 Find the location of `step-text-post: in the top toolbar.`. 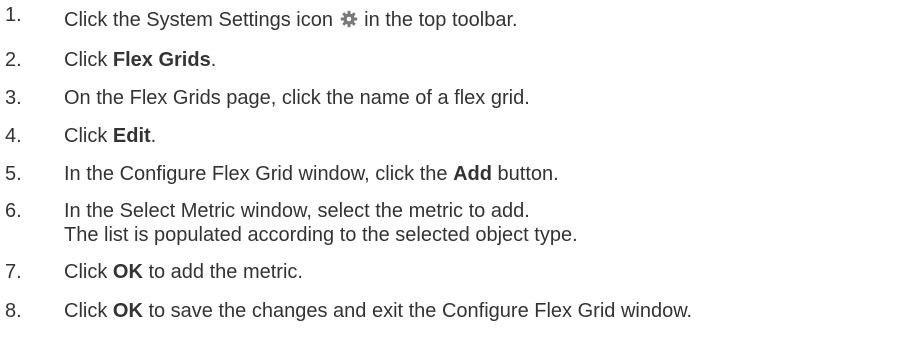

step-text-post: in the top toolbar. is located at coordinates (441, 20).